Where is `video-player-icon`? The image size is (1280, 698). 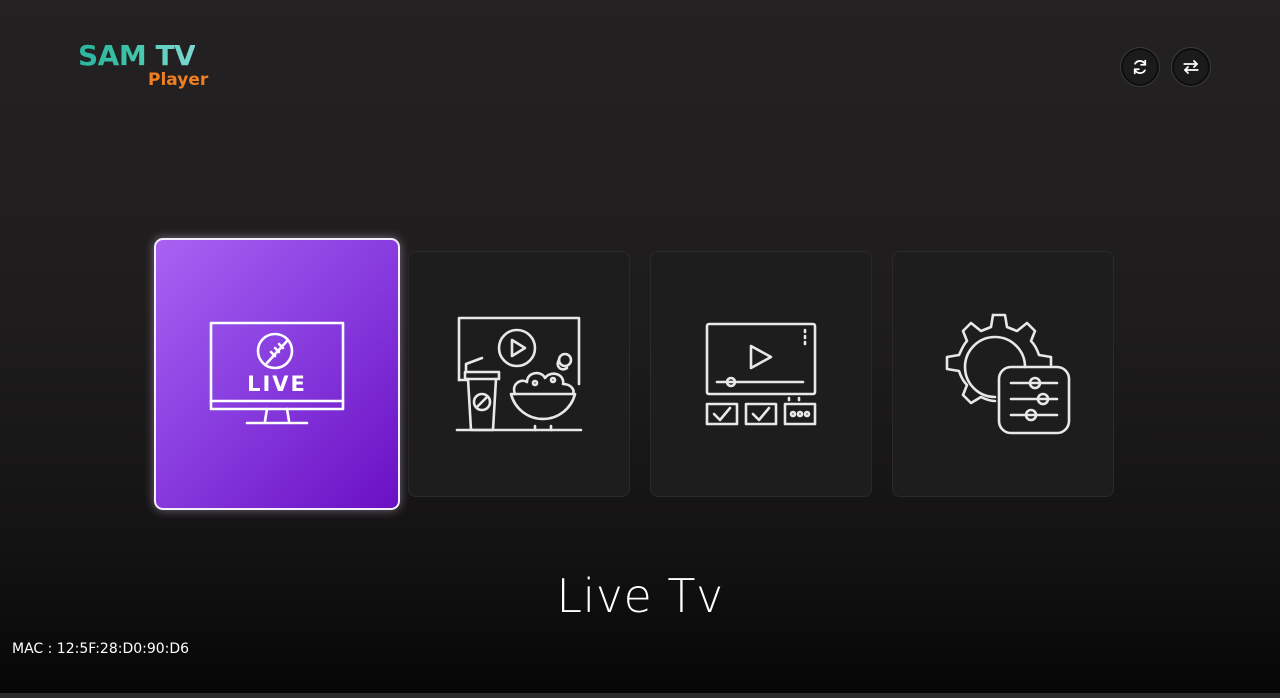 video-player-icon is located at coordinates (761, 374).